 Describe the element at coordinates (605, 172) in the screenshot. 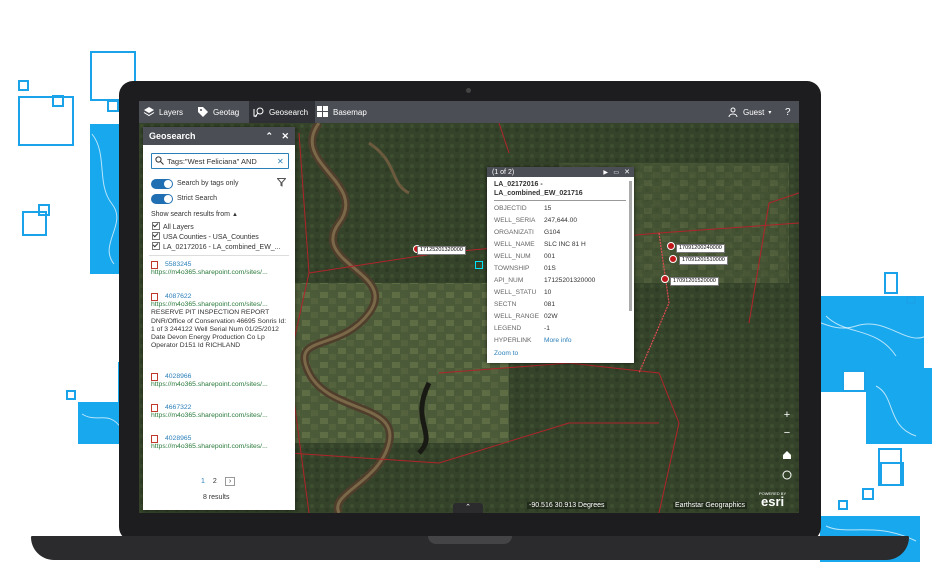

I see `next-feature-icon: ▶` at that location.